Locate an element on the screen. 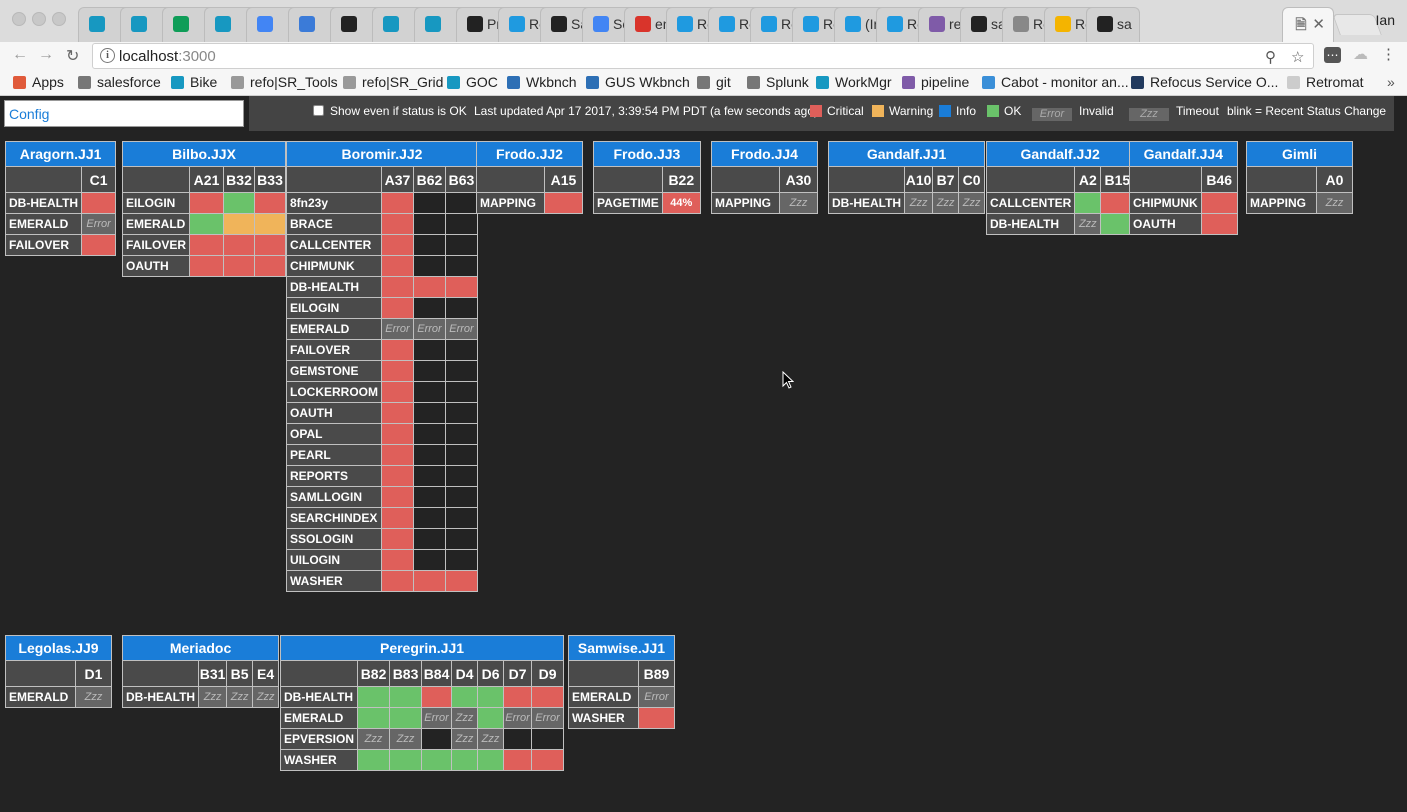 This screenshot has height=812, width=1407. column-header: D1 is located at coordinates (93, 673).